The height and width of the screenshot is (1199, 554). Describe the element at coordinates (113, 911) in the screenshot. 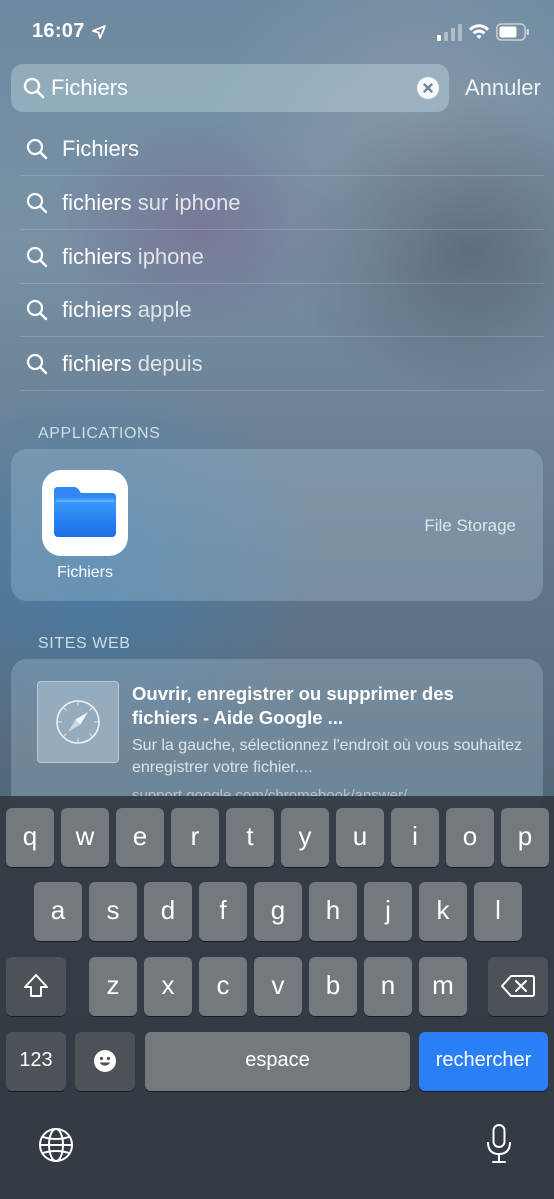

I see `key-s: s` at that location.